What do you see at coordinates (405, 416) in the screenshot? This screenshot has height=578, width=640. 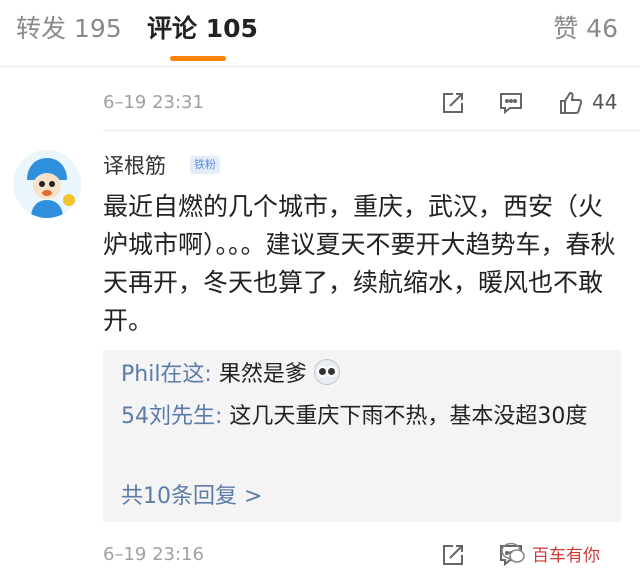 I see `reply-text: 这几天重庆下雨不热，基本没超30度` at bounding box center [405, 416].